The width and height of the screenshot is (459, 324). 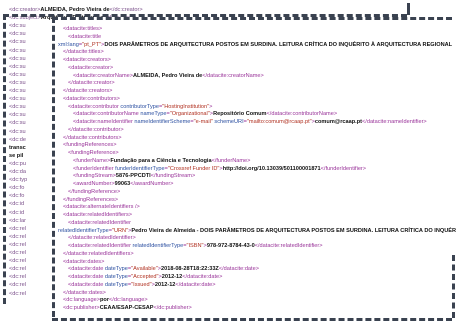 What do you see at coordinates (152, 184) in the screenshot?
I see `xml-tag: </awardNumber>` at bounding box center [152, 184].